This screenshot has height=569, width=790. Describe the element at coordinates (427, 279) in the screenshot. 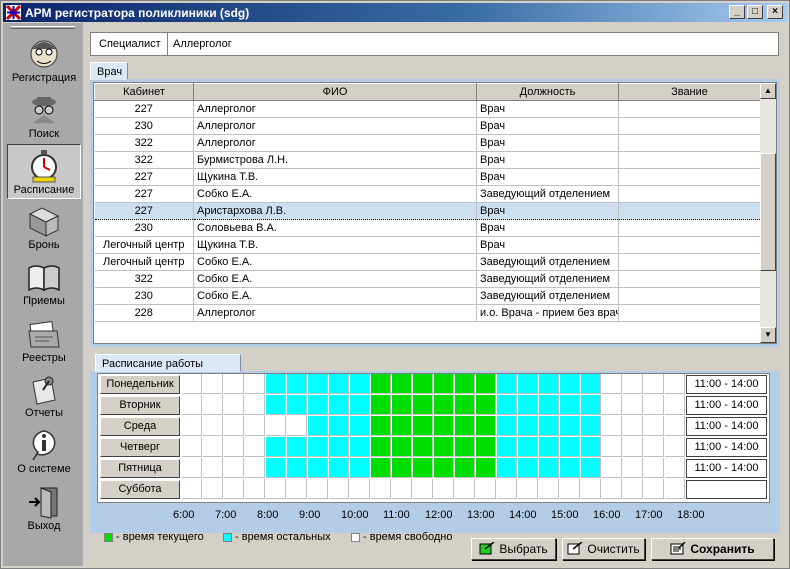

I see `table-row: 322 Собко Е.А. Заведующий отделением` at that location.